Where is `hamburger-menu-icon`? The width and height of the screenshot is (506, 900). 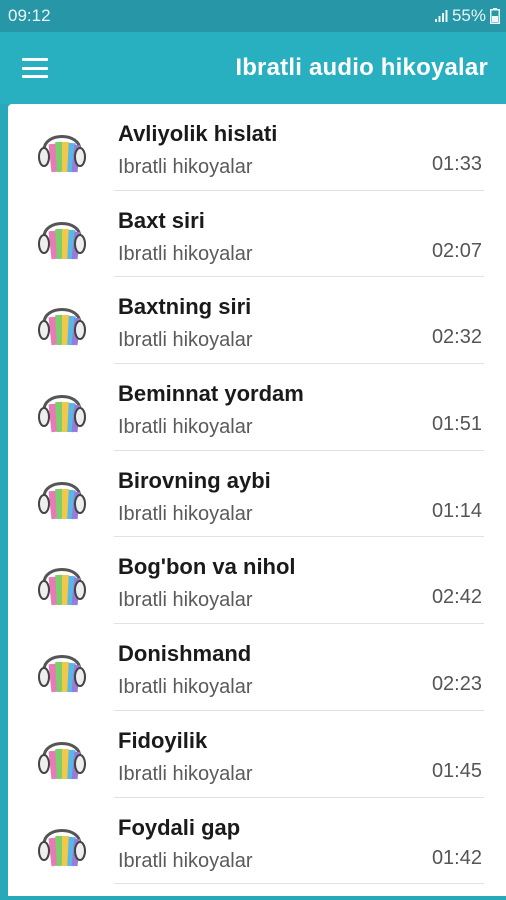 hamburger-menu-icon is located at coordinates (35, 68).